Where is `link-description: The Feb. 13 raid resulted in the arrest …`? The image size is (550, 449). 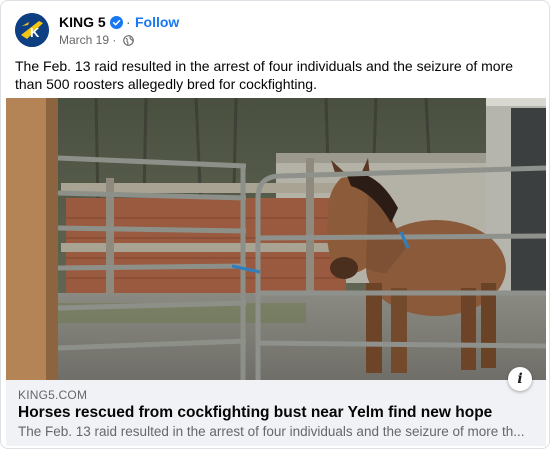
link-description: The Feb. 13 raid resulted in the arrest … is located at coordinates (271, 431).